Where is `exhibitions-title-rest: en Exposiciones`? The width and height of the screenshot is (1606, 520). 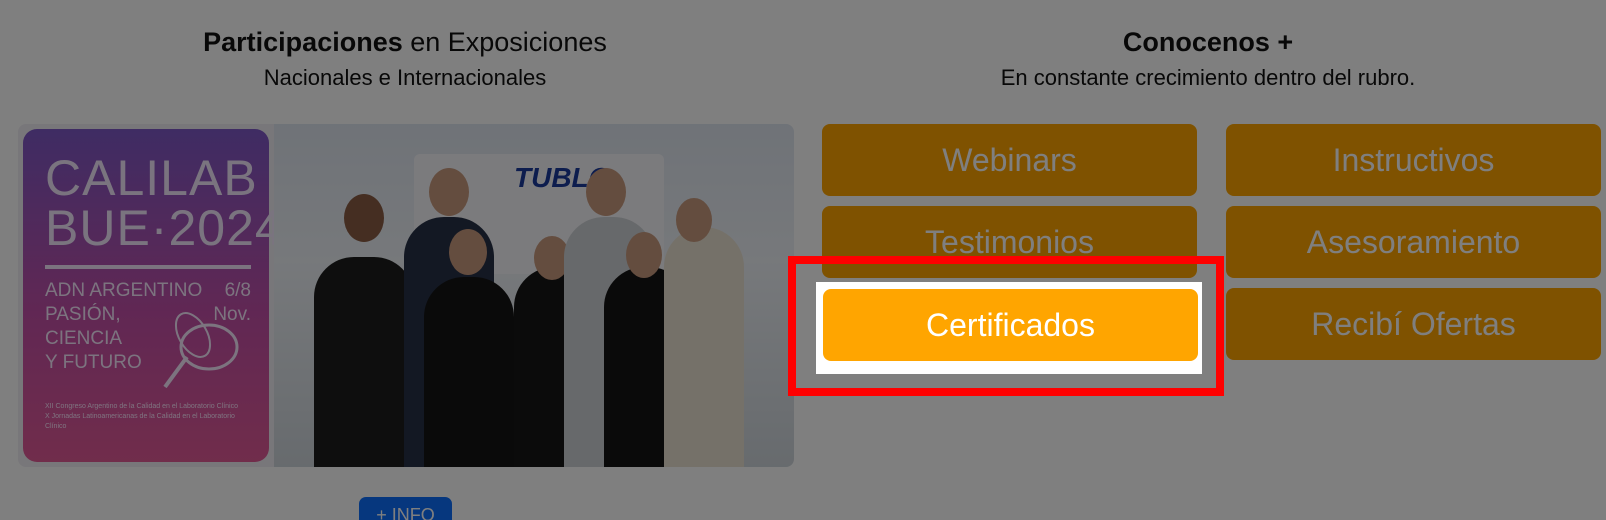 exhibitions-title-rest: en Exposiciones is located at coordinates (504, 42).